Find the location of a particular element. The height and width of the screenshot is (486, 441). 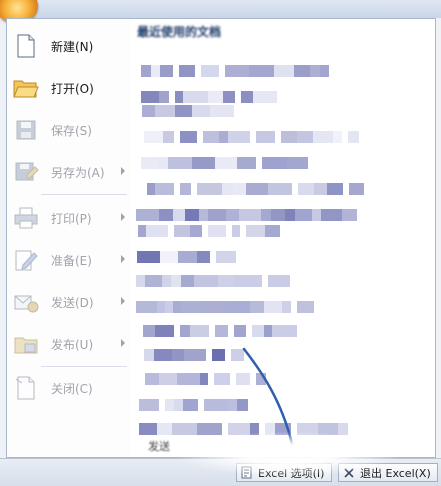

send-icon is located at coordinates (26, 302).